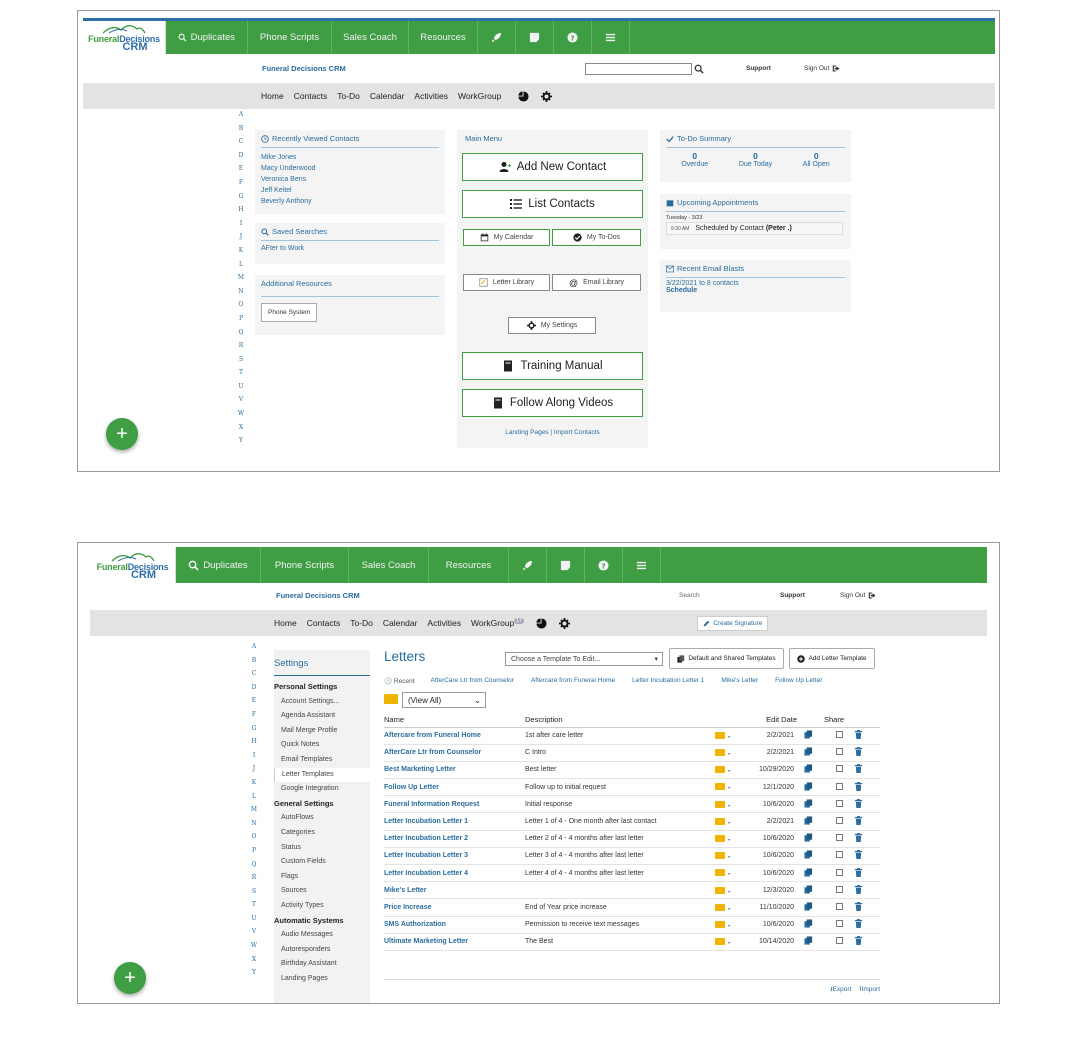 The width and height of the screenshot is (1075, 1064). I want to click on letter-name-link: Follow Up Letter, so click(454, 787).